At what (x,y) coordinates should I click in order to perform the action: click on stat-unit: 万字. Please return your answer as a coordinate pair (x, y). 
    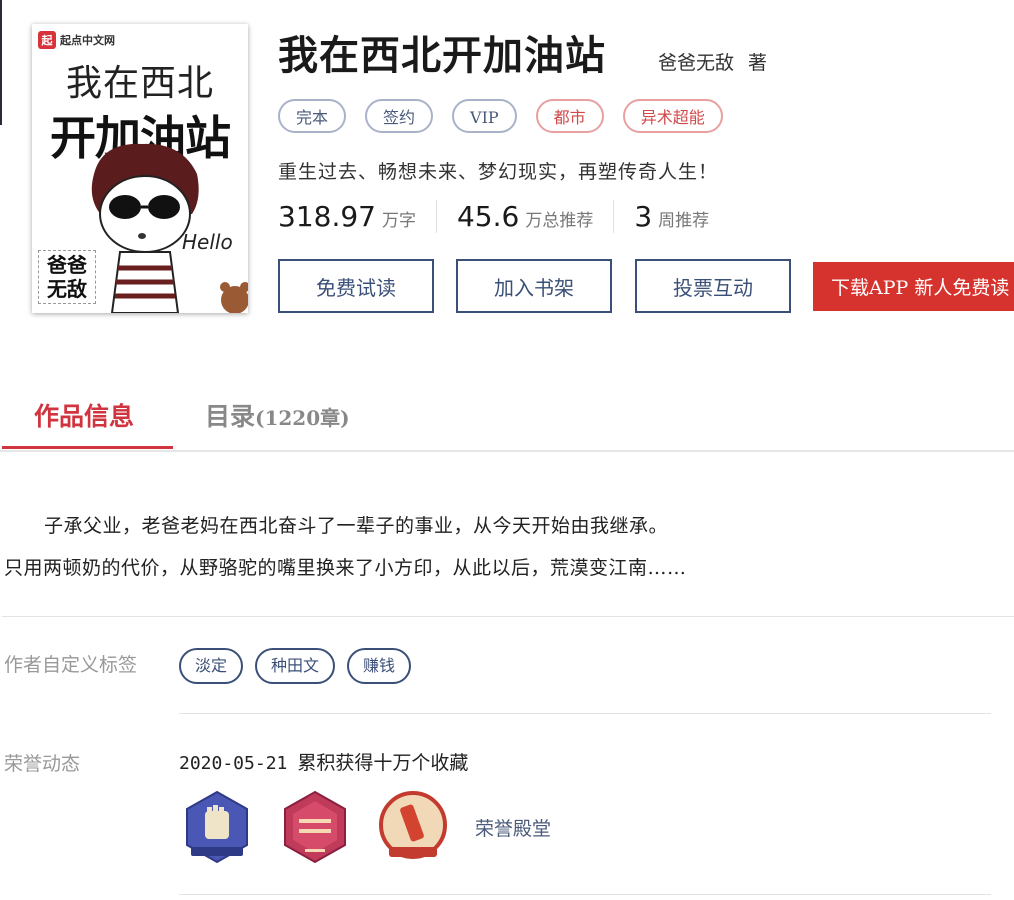
    Looking at the image, I should click on (398, 221).